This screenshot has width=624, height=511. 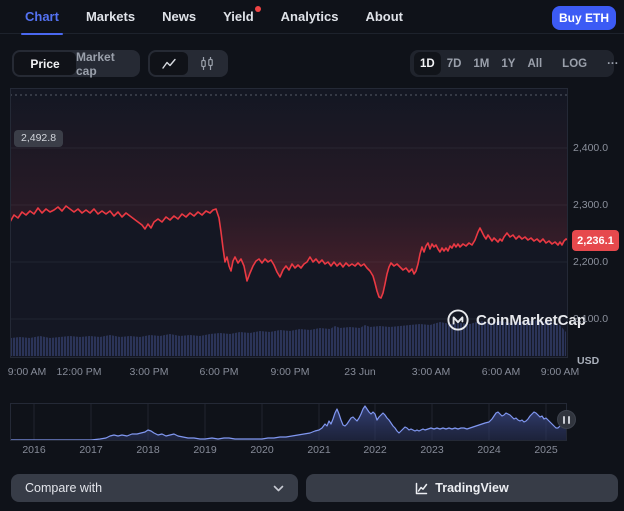 What do you see at coordinates (375, 450) in the screenshot?
I see `year-label-2022: 2022` at bounding box center [375, 450].